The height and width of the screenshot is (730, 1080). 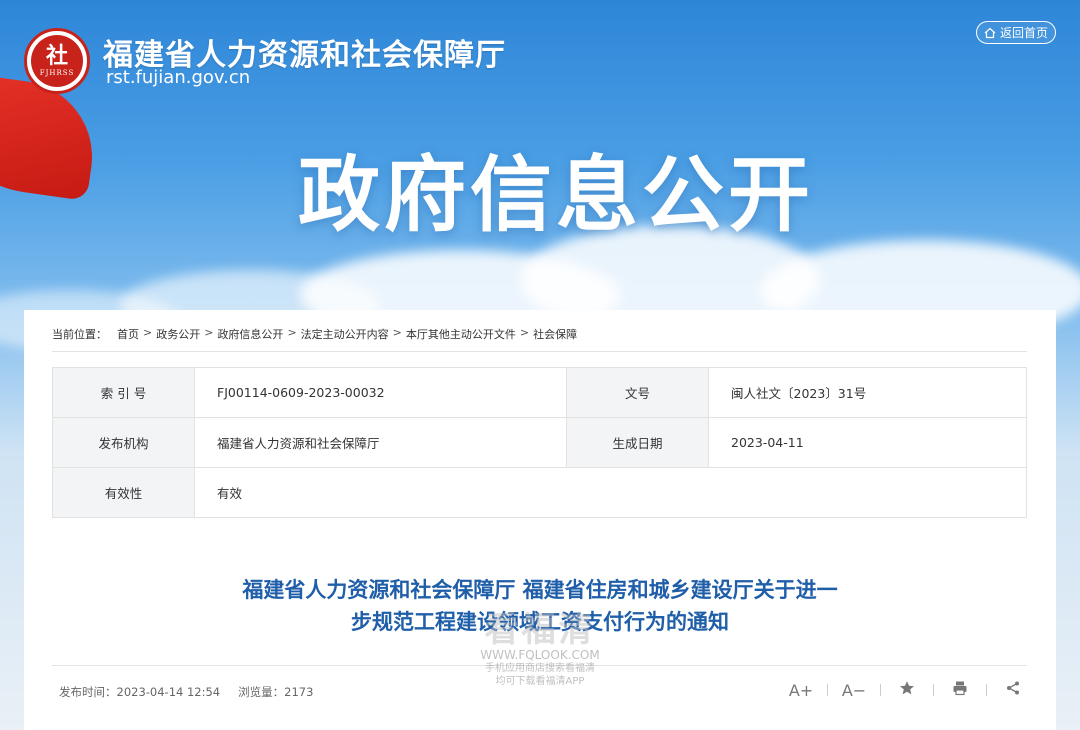 What do you see at coordinates (990, 32) in the screenshot?
I see `home-icon` at bounding box center [990, 32].